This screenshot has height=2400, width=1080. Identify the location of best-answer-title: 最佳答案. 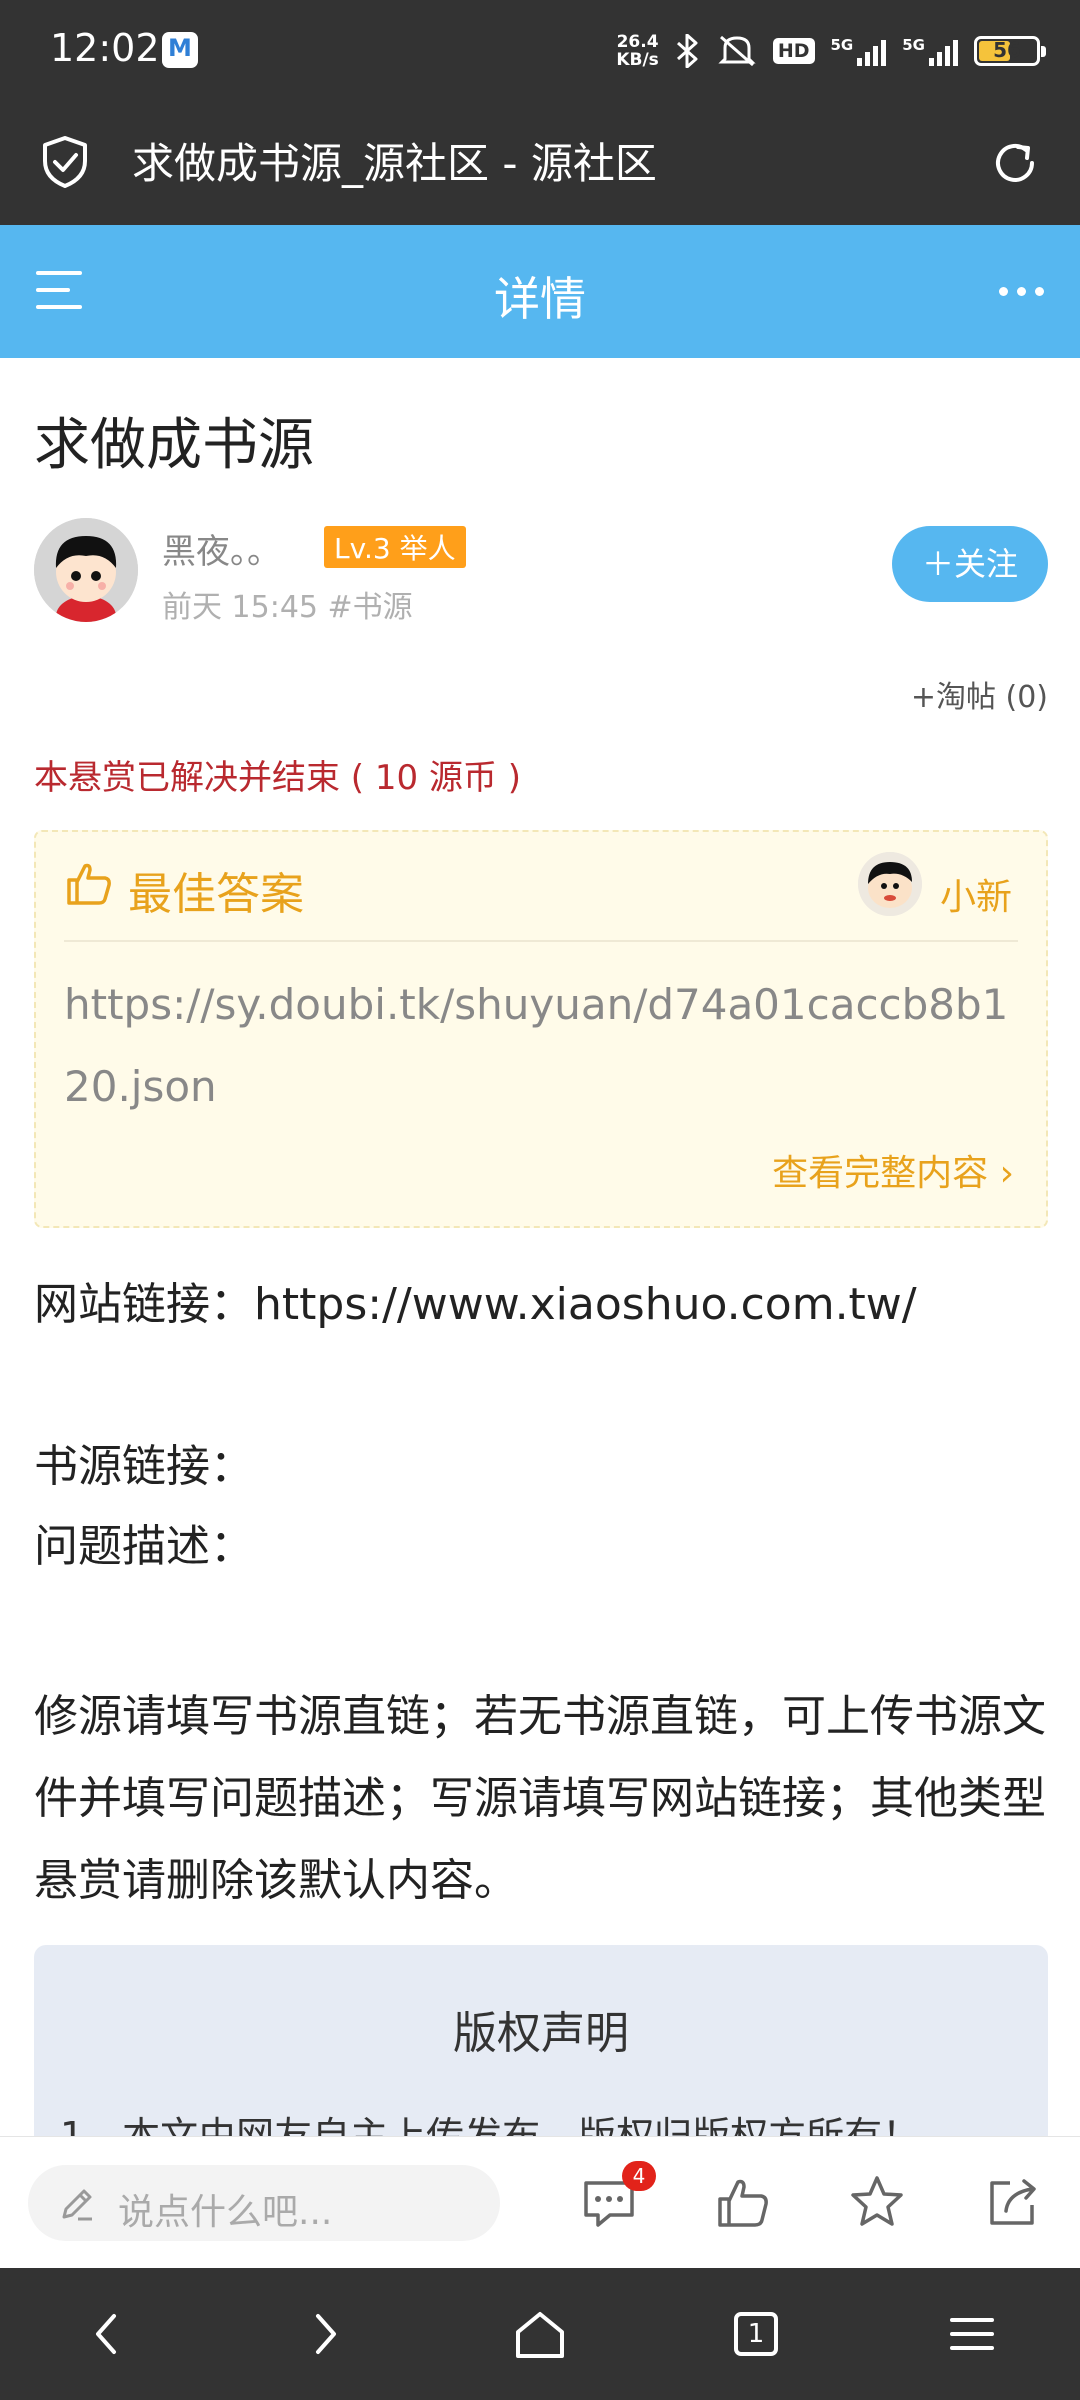
(216, 894).